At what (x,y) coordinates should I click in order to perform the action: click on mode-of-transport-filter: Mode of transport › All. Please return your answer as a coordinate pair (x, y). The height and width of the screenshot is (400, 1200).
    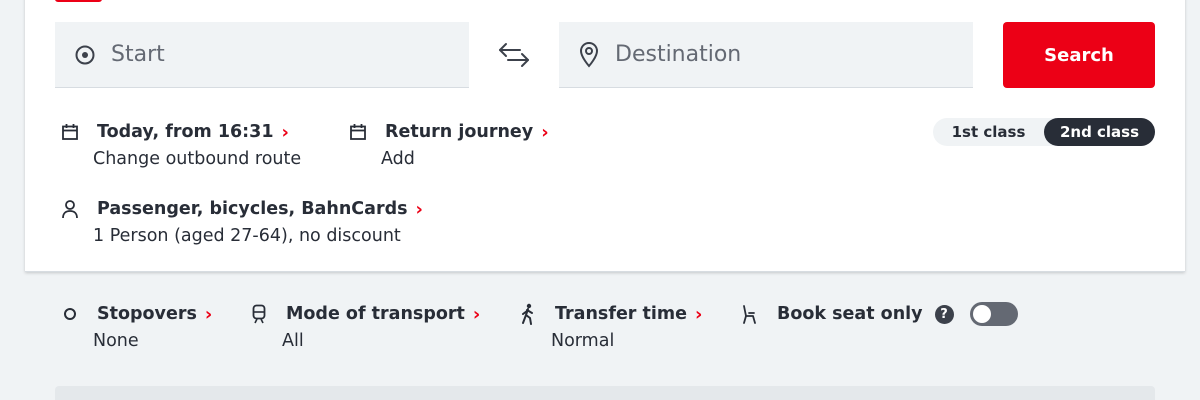
    Looking at the image, I should click on (366, 326).